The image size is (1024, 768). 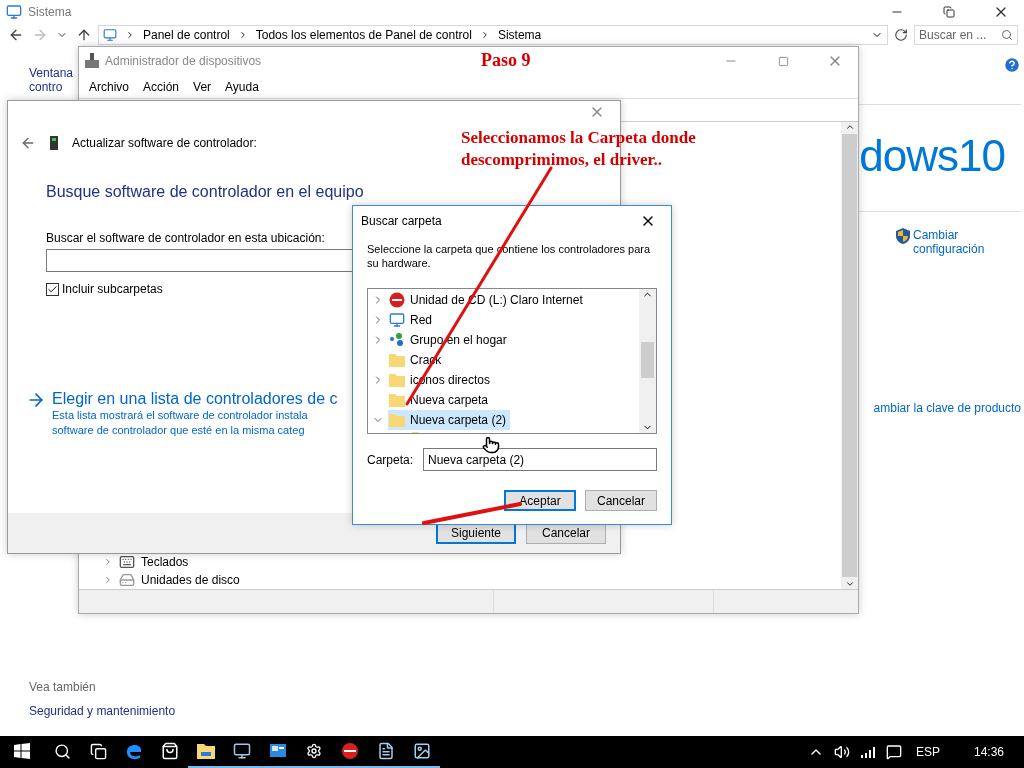 What do you see at coordinates (178, 430) in the screenshot?
I see `link-description: software de controlador que esté en la misma categ` at bounding box center [178, 430].